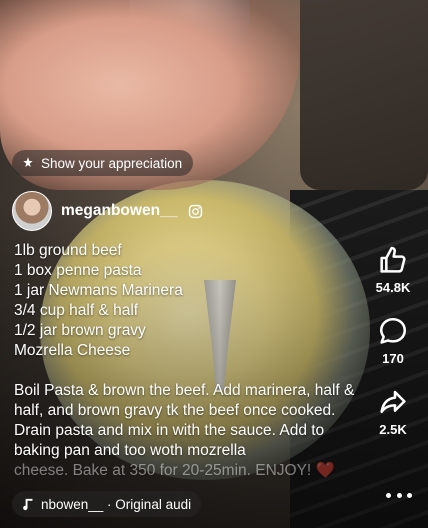 The height and width of the screenshot is (528, 428). What do you see at coordinates (364, 95) in the screenshot?
I see `jar` at bounding box center [364, 95].